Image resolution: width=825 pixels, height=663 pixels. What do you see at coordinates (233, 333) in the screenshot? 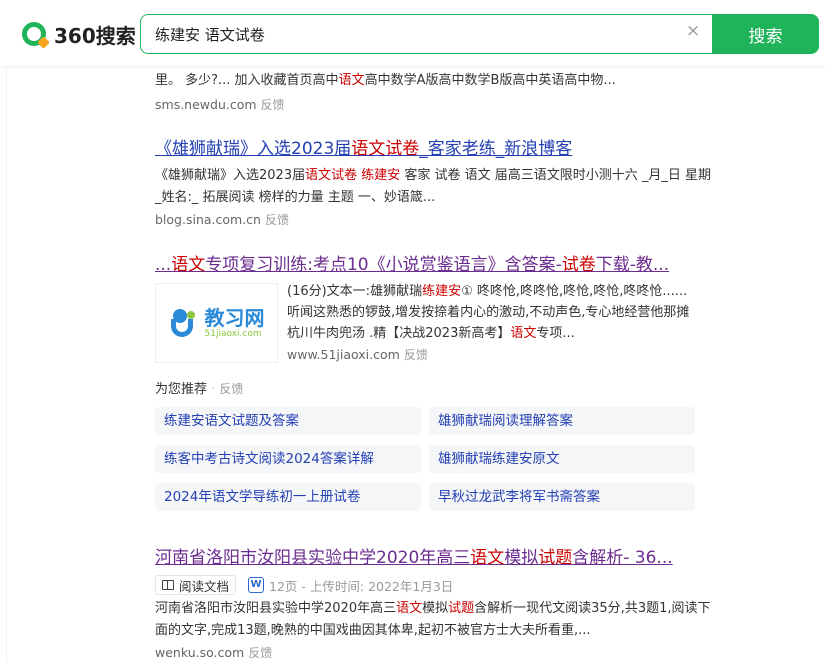
I see `thumb-subtitle: 51jiaoxi.com` at bounding box center [233, 333].